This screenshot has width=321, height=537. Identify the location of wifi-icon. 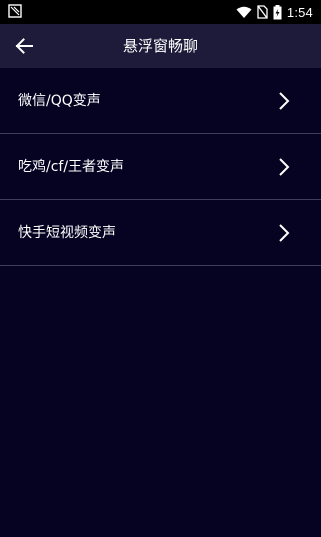
(244, 12).